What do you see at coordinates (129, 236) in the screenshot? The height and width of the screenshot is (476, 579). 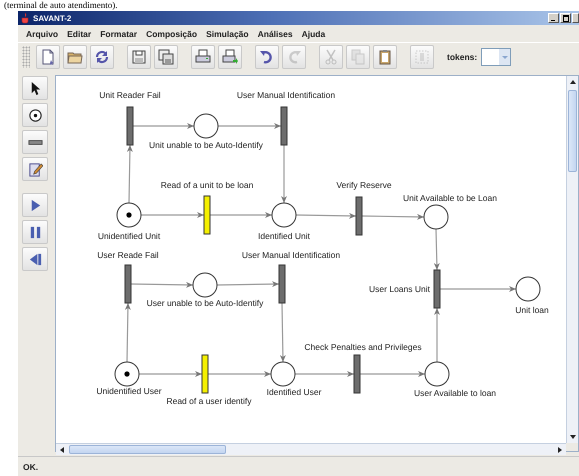 I see `place-label: Unidentified Unit` at bounding box center [129, 236].